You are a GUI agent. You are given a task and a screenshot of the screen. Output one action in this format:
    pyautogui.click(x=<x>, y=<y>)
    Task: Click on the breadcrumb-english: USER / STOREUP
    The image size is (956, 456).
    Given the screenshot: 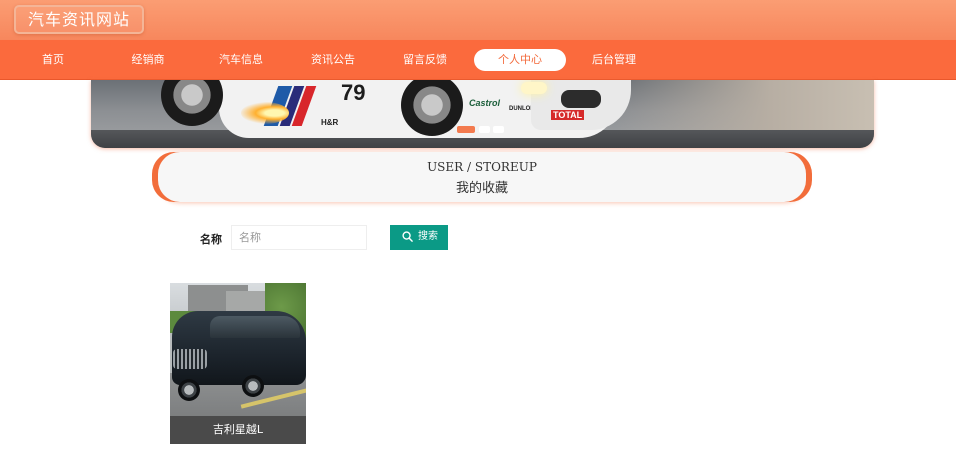 What is the action you would take?
    pyautogui.click(x=482, y=167)
    